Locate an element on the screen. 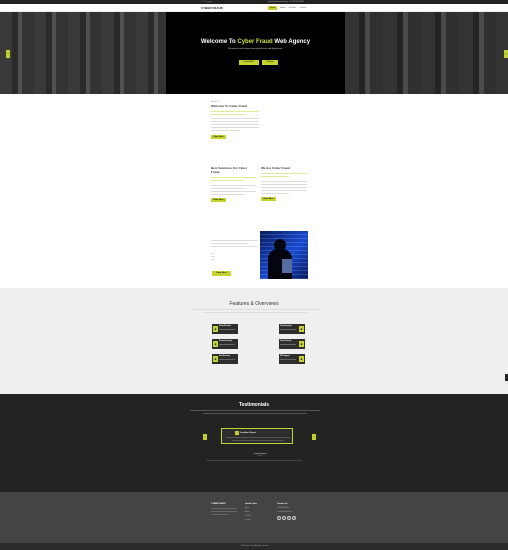 This screenshot has height=550, width=508. nav-menu: Home About Services Contact is located at coordinates (287, 8).